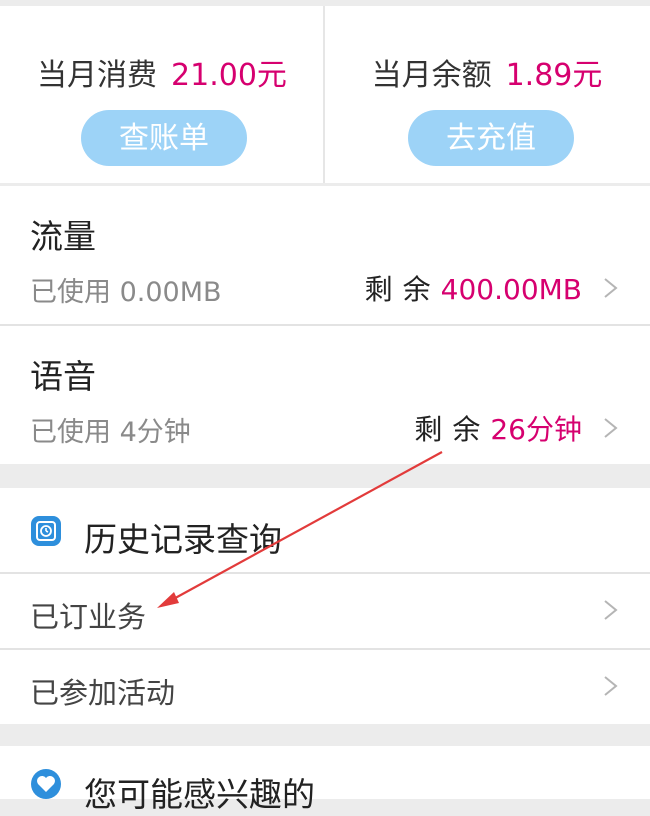 Image resolution: width=650 pixels, height=816 pixels. I want to click on monthly-spend-card: 当月消费 21.00元 查账单, so click(162, 94).